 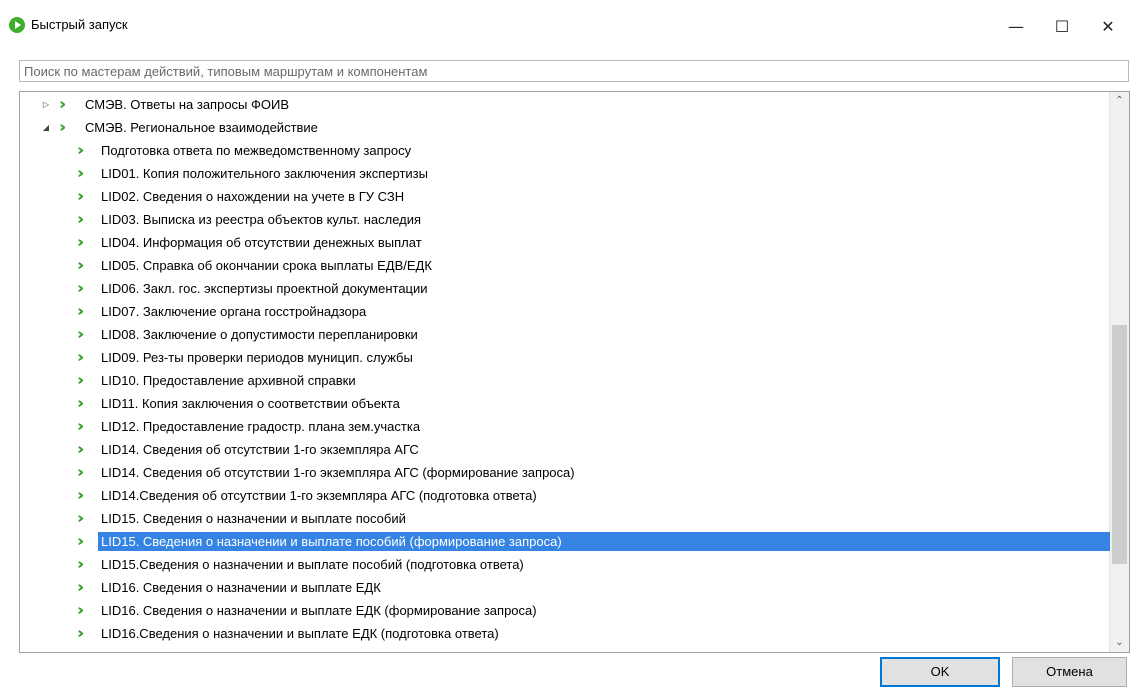 I want to click on title-bar: Быстрый запуск — ☐ ✕, so click(x=565, y=26).